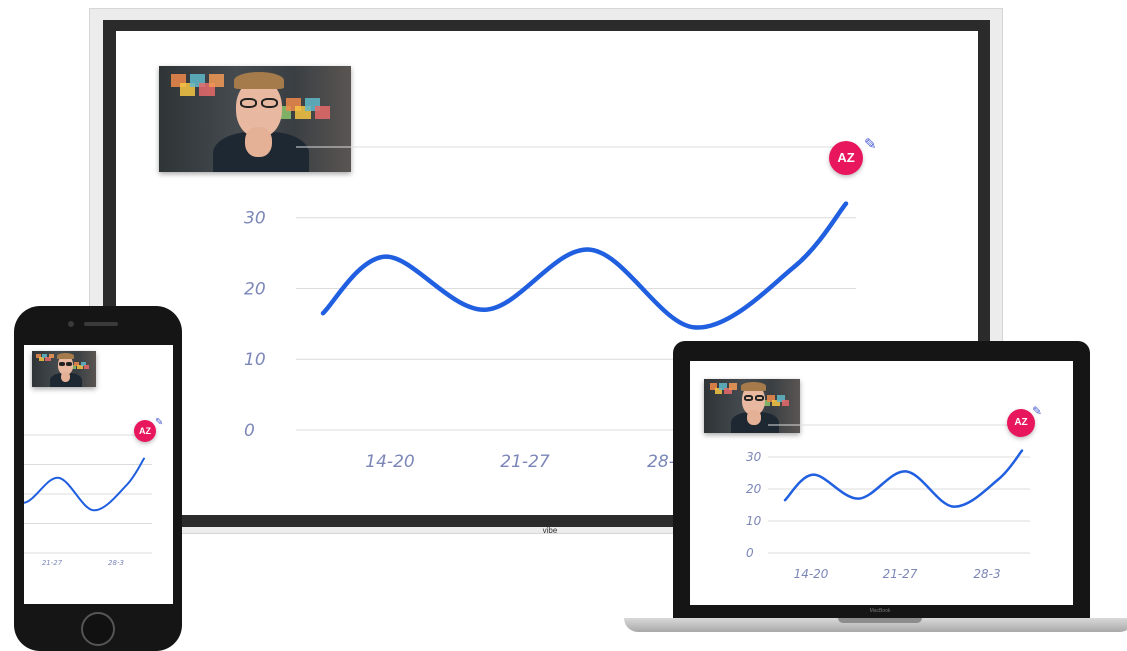  I want to click on phone-line-chart: 21-27 28-3, so click(88, 500).